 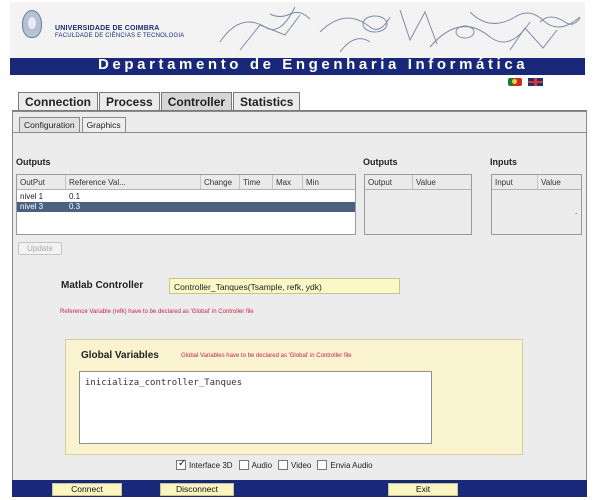 I want to click on inputs-table: Input Value ., so click(x=536, y=204).